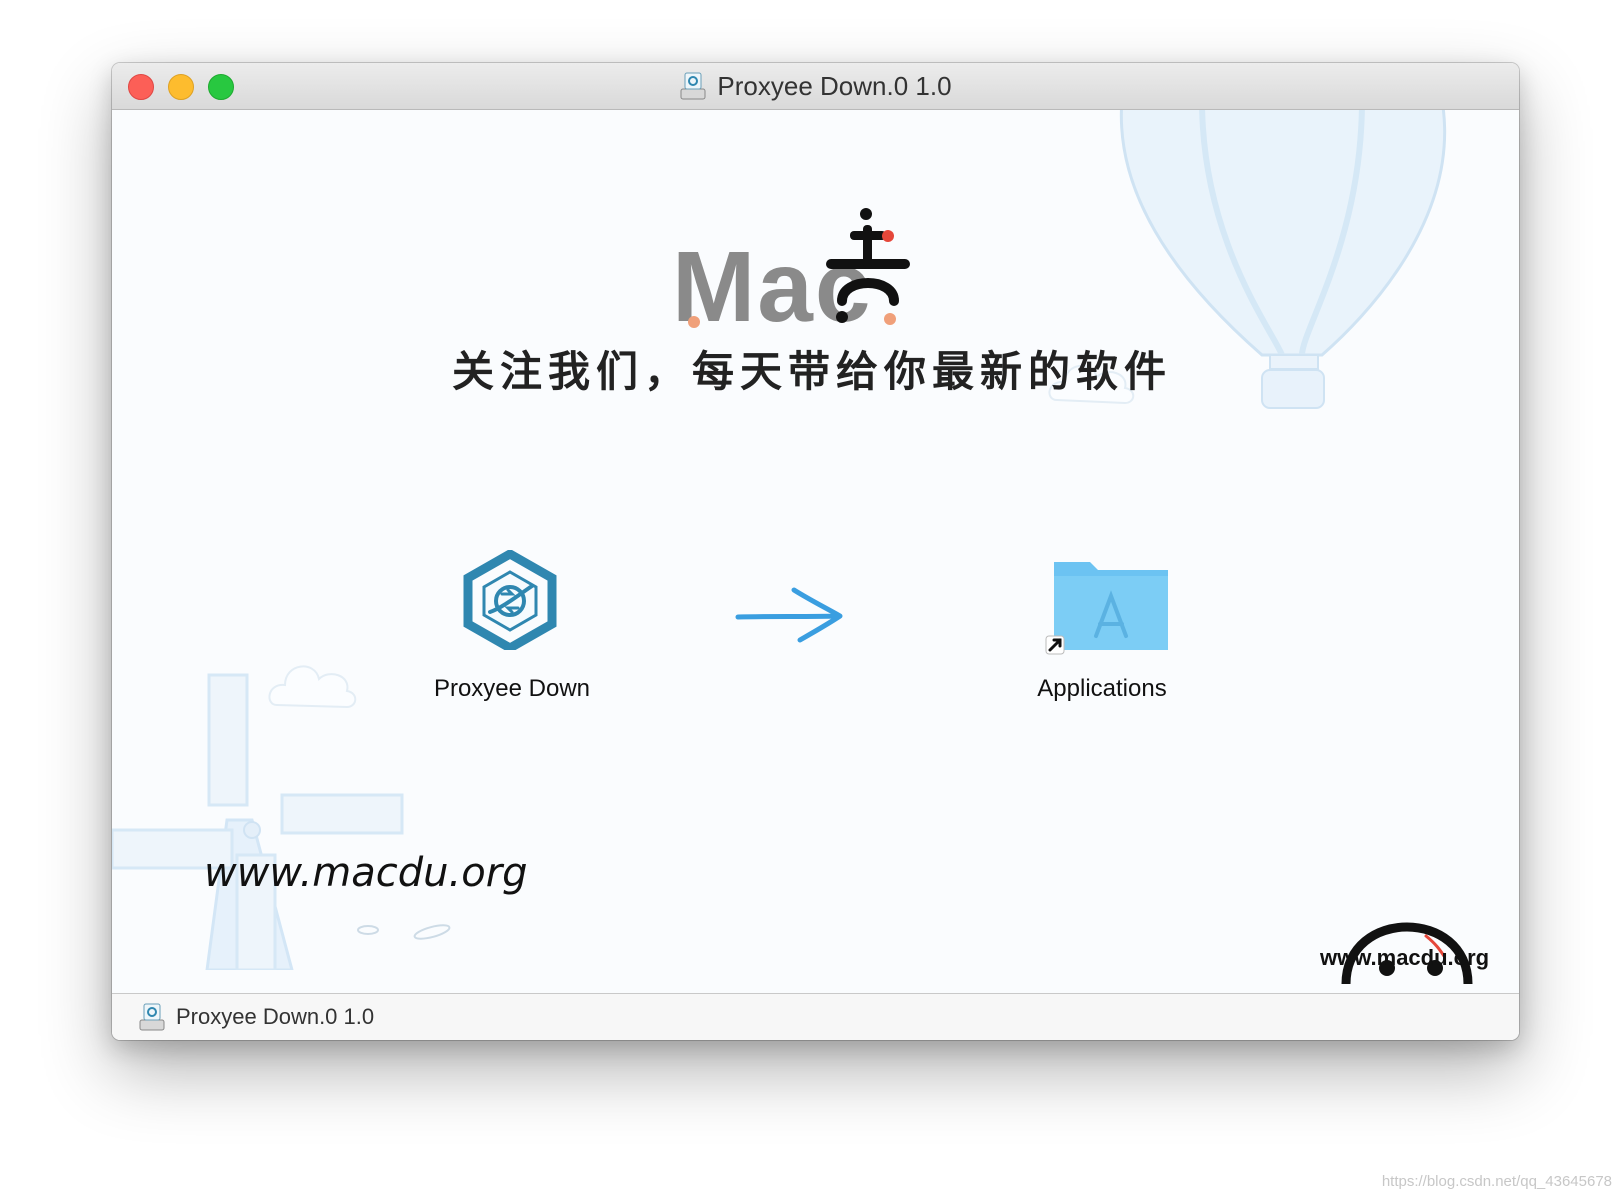 Image resolution: width=1624 pixels, height=1196 pixels. What do you see at coordinates (275, 1016) in the screenshot?
I see `volume-name: Proxyee Down.0 1.0` at bounding box center [275, 1016].